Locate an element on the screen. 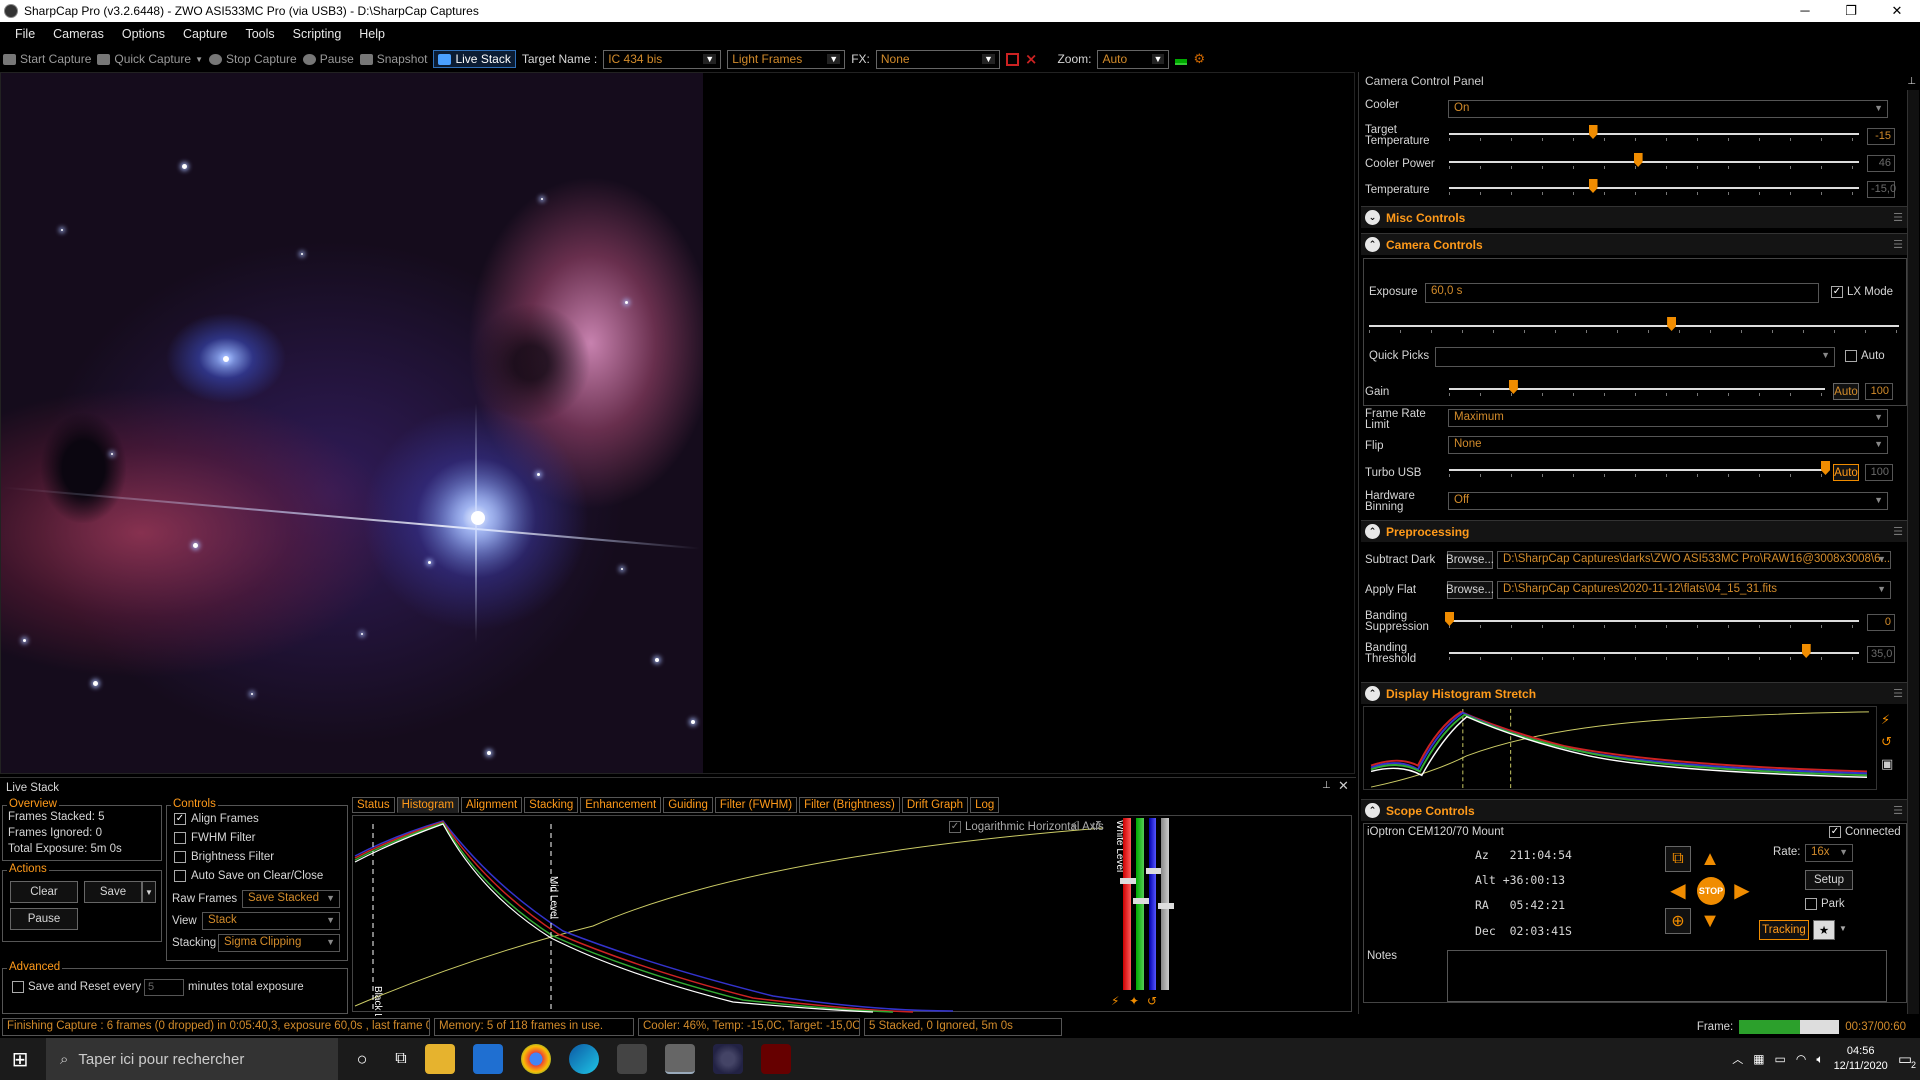 The width and height of the screenshot is (1920, 1080). gain-value: 100 is located at coordinates (1879, 391).